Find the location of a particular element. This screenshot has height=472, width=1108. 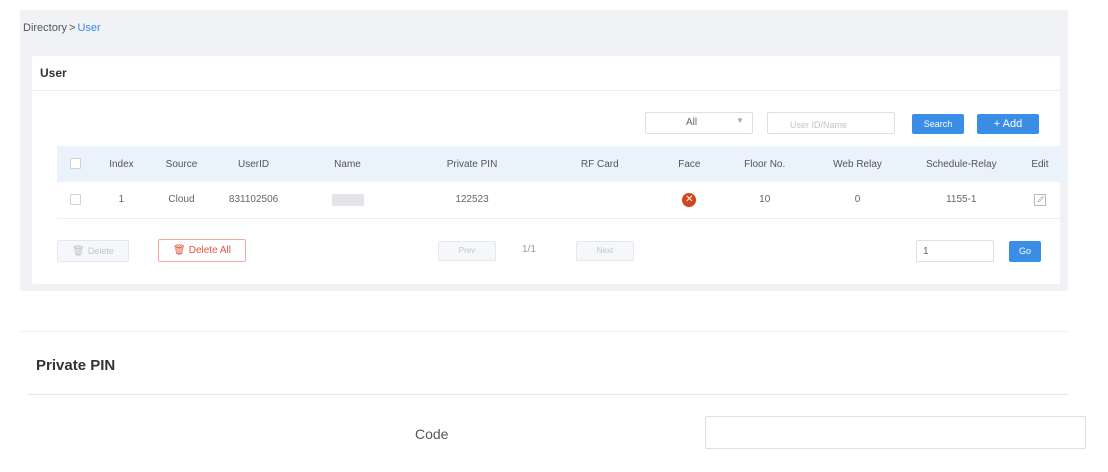

cell-private-pin: 122523 is located at coordinates (472, 200).